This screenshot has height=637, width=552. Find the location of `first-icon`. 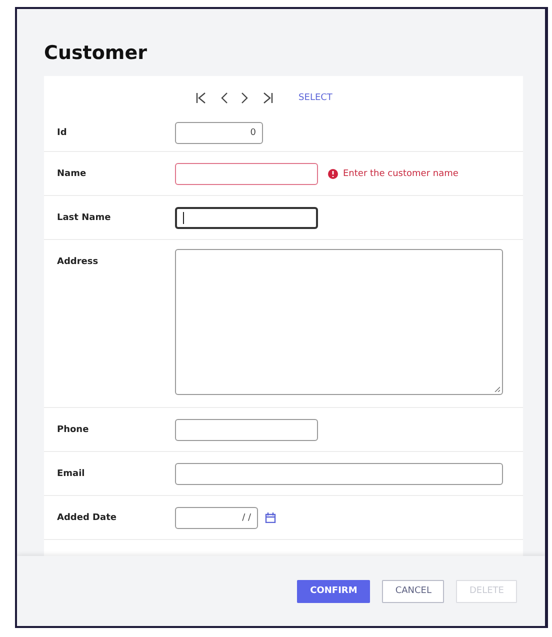

first-icon is located at coordinates (200, 98).